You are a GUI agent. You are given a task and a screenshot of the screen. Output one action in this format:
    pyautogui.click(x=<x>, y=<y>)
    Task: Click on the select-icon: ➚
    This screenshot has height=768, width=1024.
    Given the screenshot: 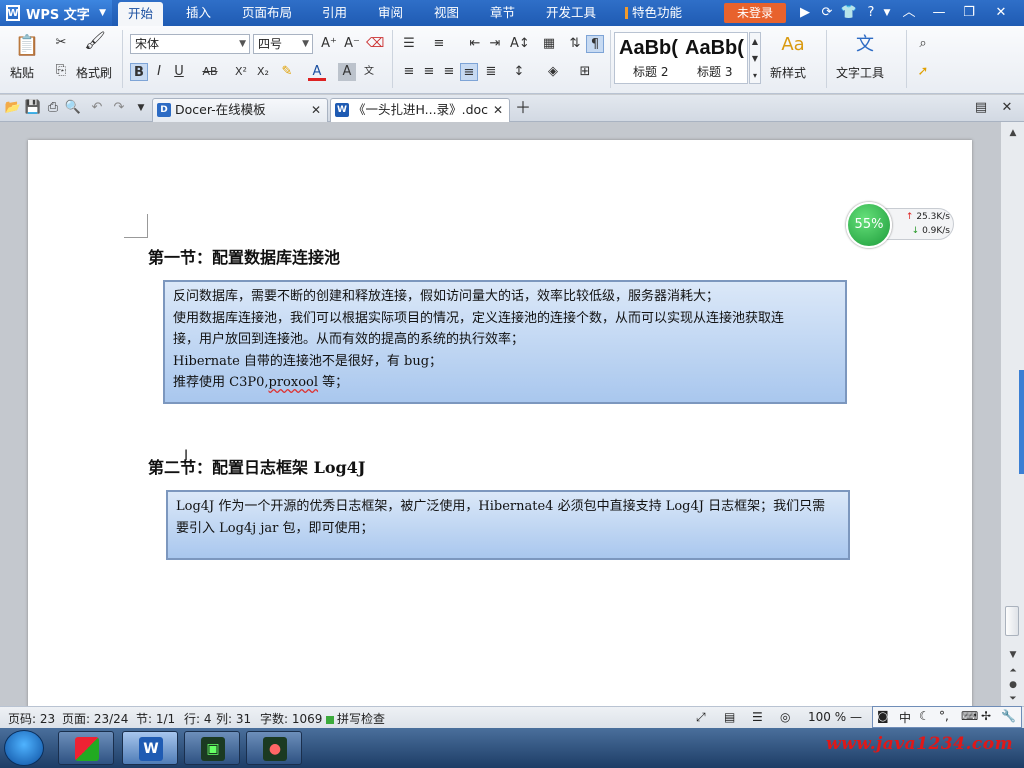 What is the action you would take?
    pyautogui.click(x=923, y=72)
    